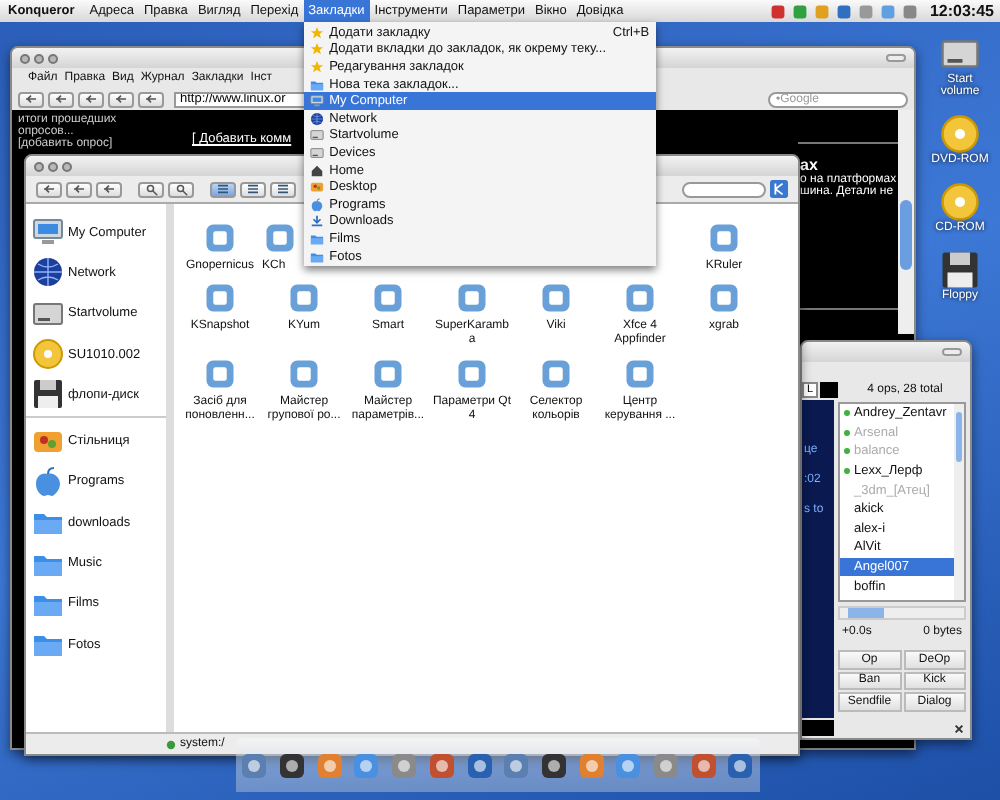  What do you see at coordinates (316, 170) in the screenshot?
I see `house-icon` at bounding box center [316, 170].